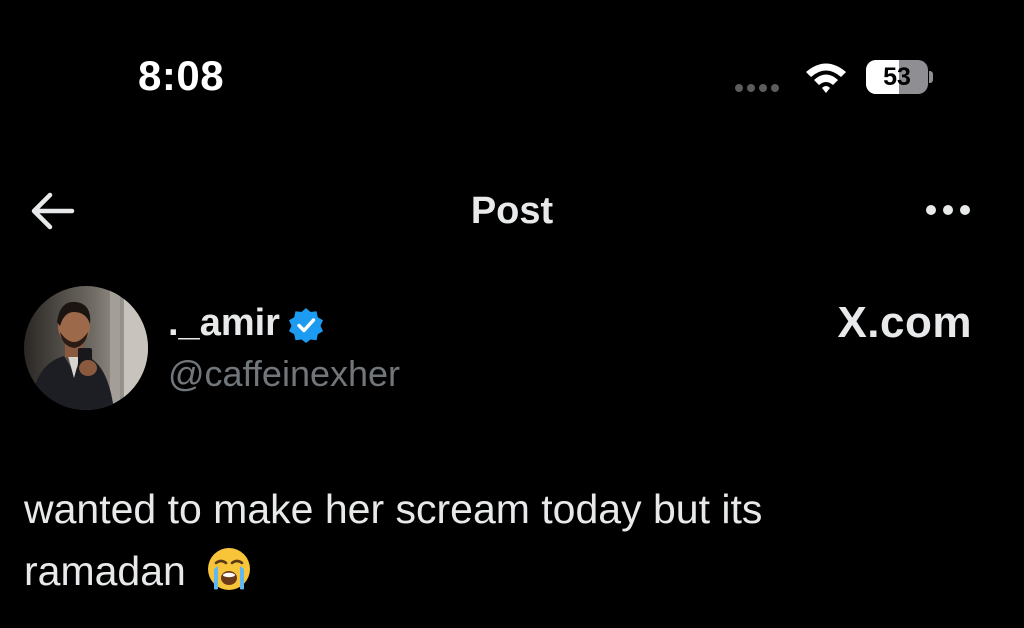 The width and height of the screenshot is (1024, 628). What do you see at coordinates (181, 75) in the screenshot?
I see `status-time: 8:08` at bounding box center [181, 75].